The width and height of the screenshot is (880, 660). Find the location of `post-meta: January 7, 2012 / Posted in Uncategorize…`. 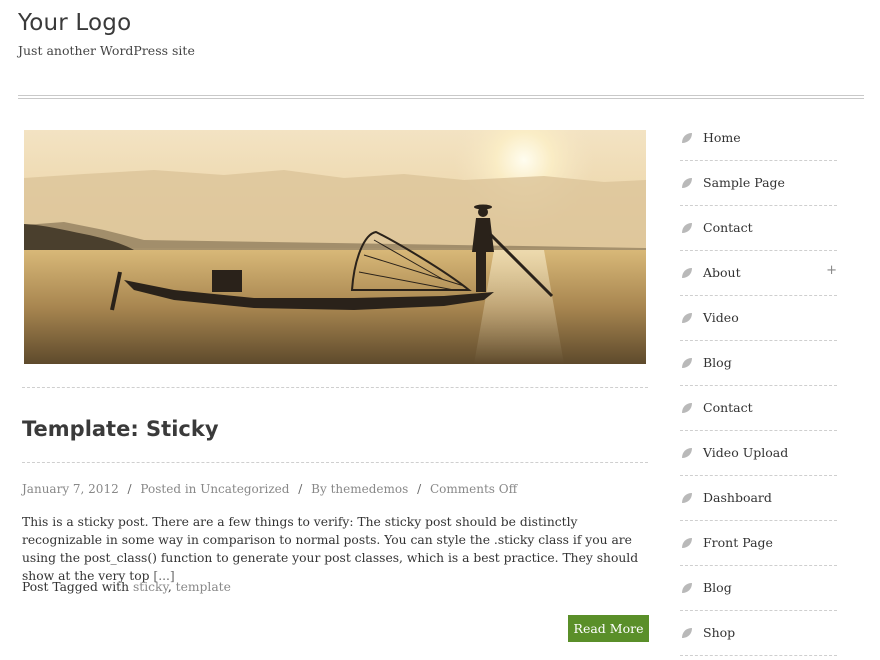

post-meta: January 7, 2012 / Posted in Uncategorize… is located at coordinates (270, 489).